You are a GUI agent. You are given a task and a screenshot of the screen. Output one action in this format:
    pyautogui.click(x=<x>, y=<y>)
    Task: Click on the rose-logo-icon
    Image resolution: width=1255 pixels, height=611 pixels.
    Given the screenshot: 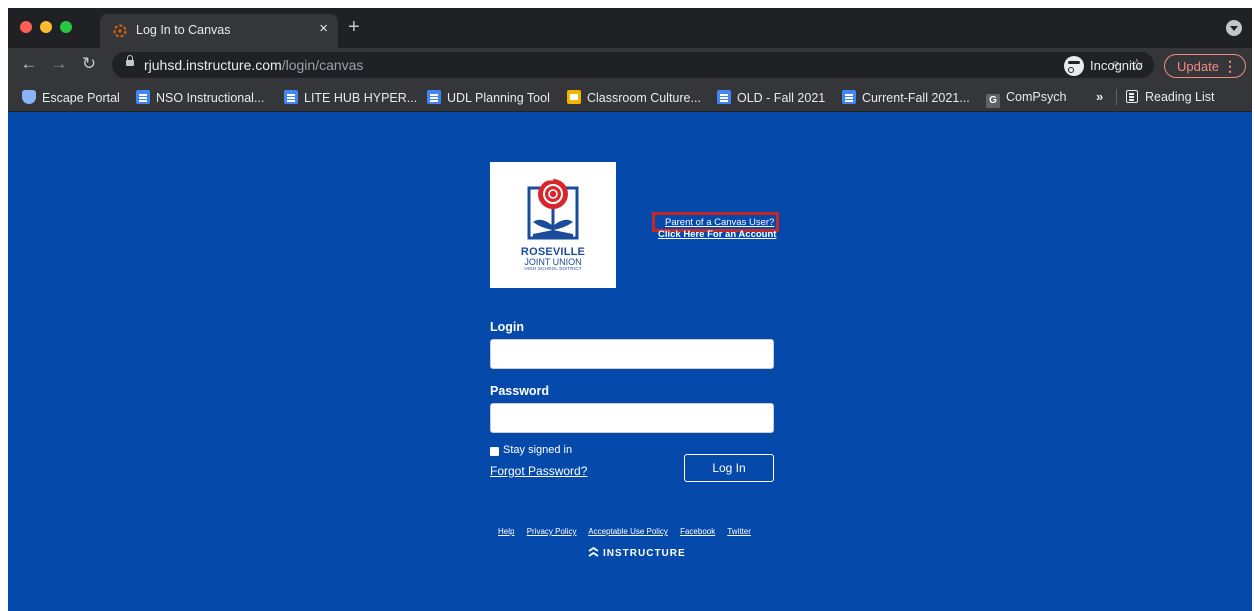 What is the action you would take?
    pyautogui.click(x=553, y=209)
    